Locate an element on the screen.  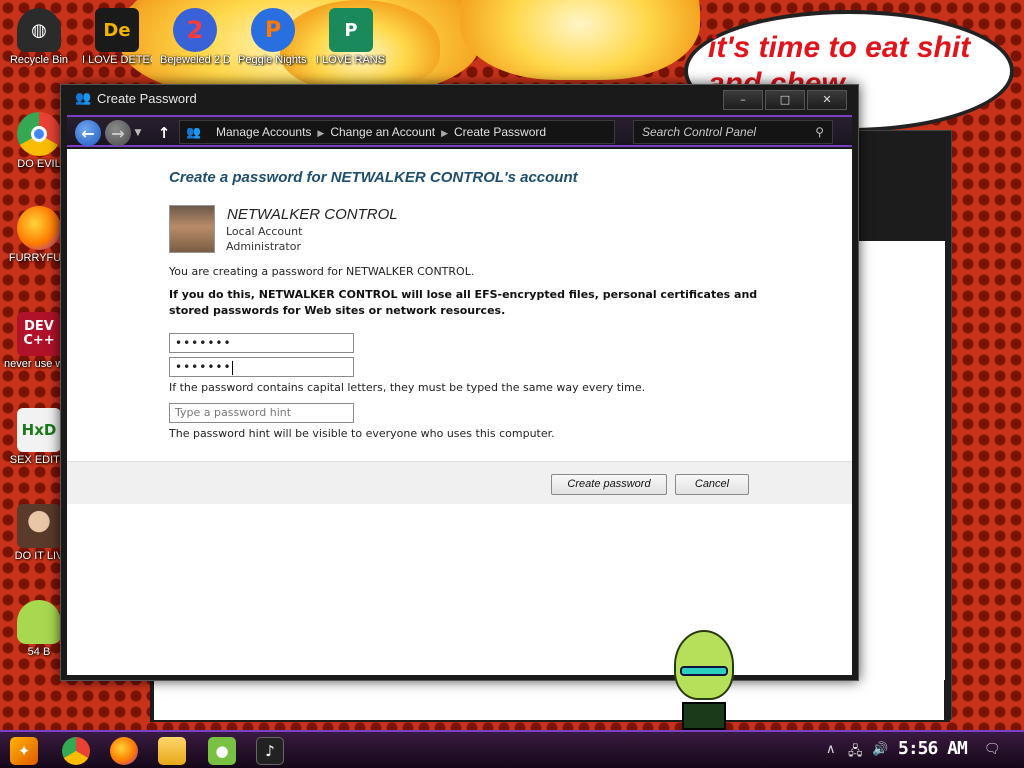
network-icon: 🖧 is located at coordinates (855, 753).